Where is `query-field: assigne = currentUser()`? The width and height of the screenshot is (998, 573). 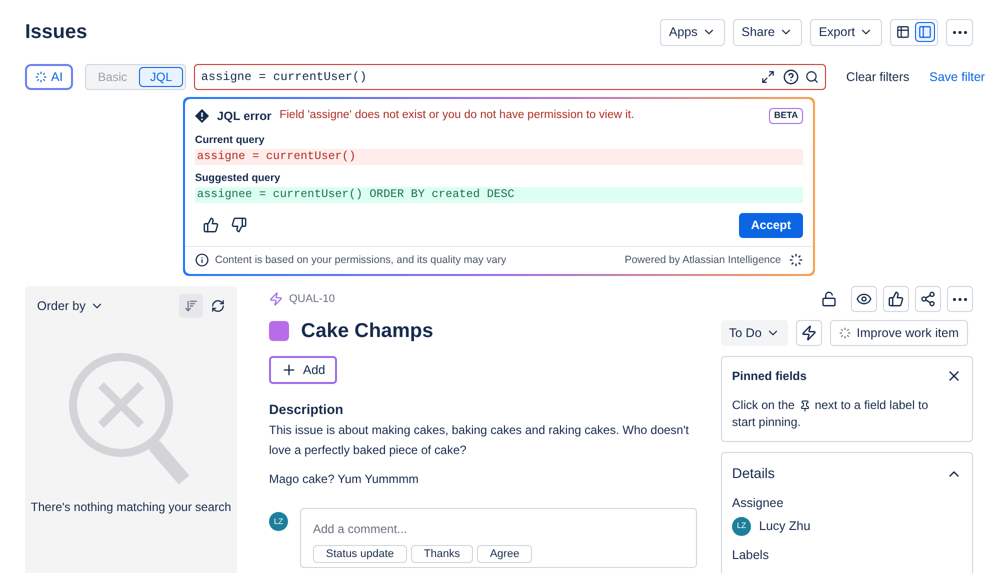
query-field: assigne = currentUser() is located at coordinates (510, 77).